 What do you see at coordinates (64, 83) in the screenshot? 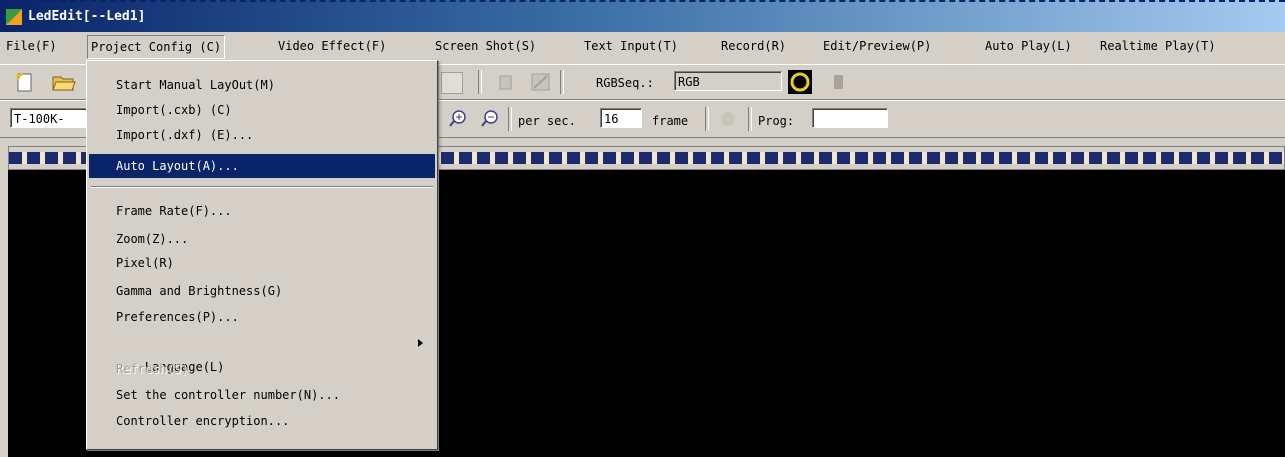
I see `open-folder-icon` at bounding box center [64, 83].